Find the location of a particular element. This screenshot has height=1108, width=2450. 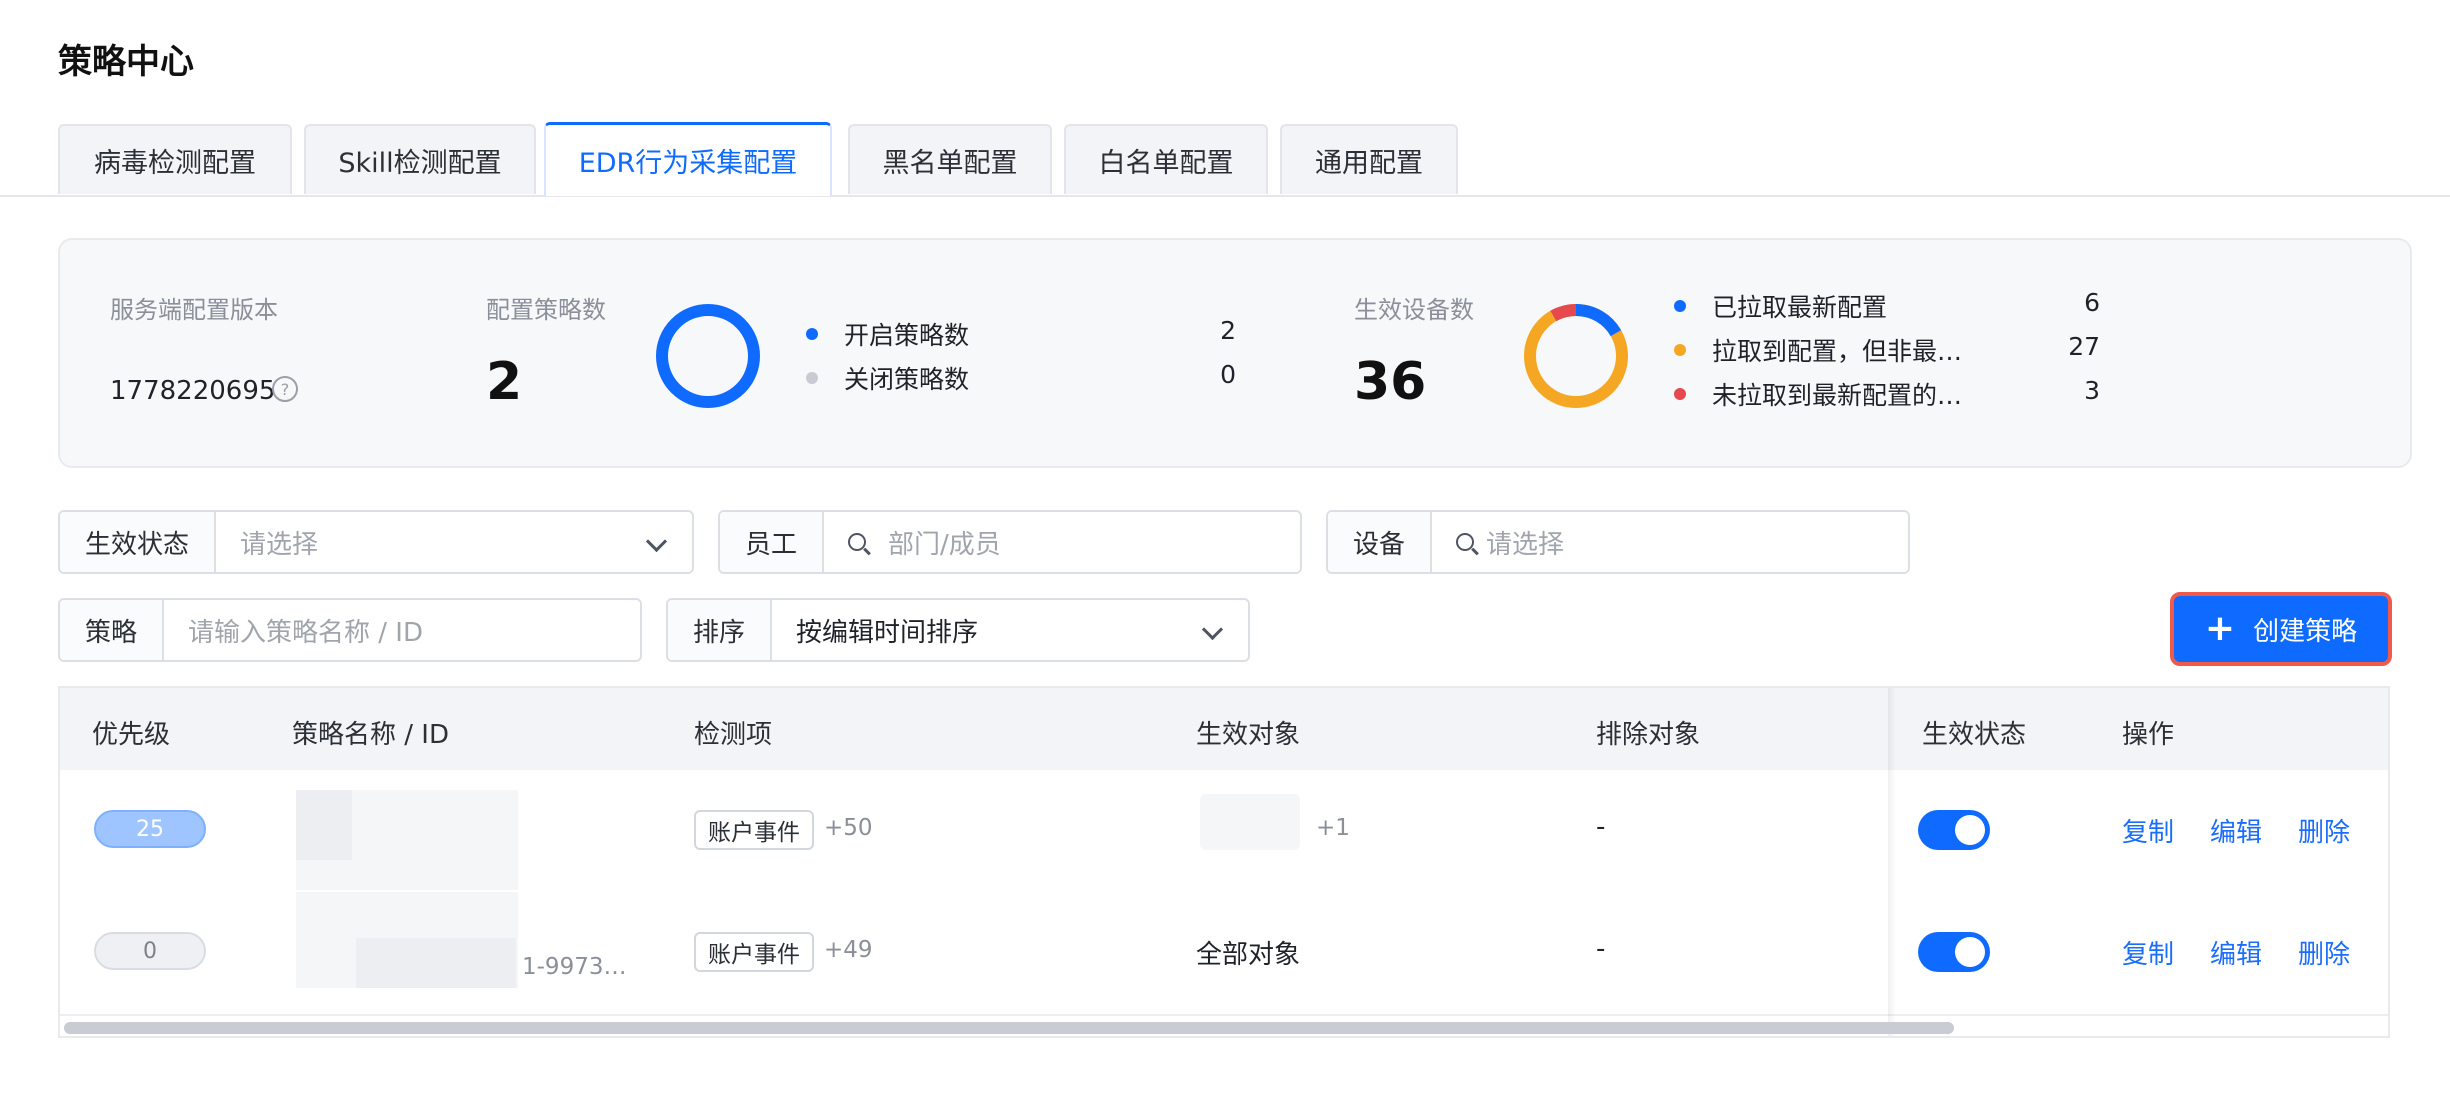

detect-more-count: +49 is located at coordinates (848, 950).